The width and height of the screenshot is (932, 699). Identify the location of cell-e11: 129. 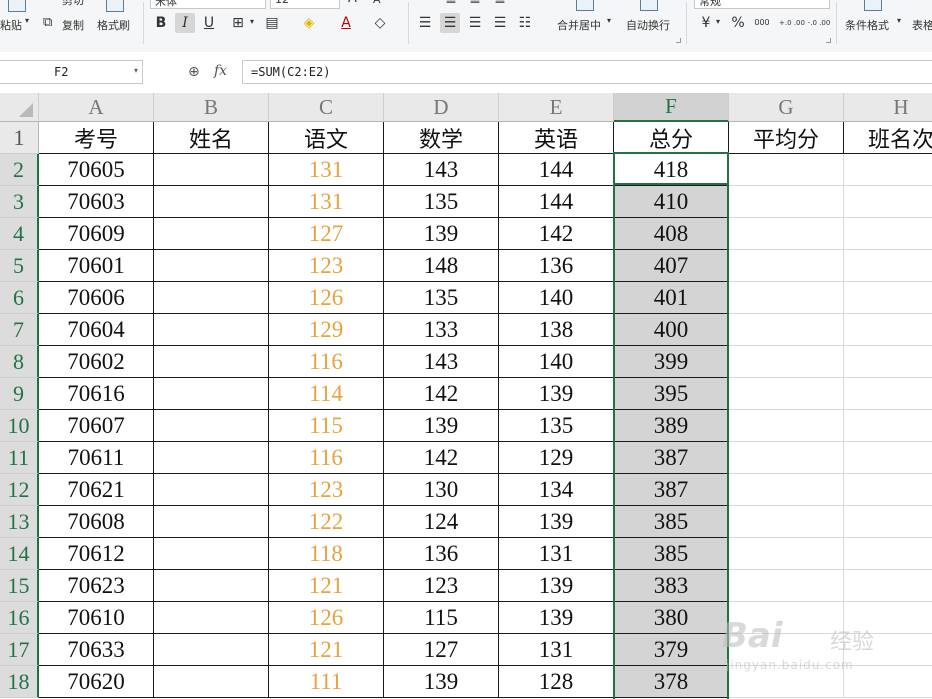
(556, 458).